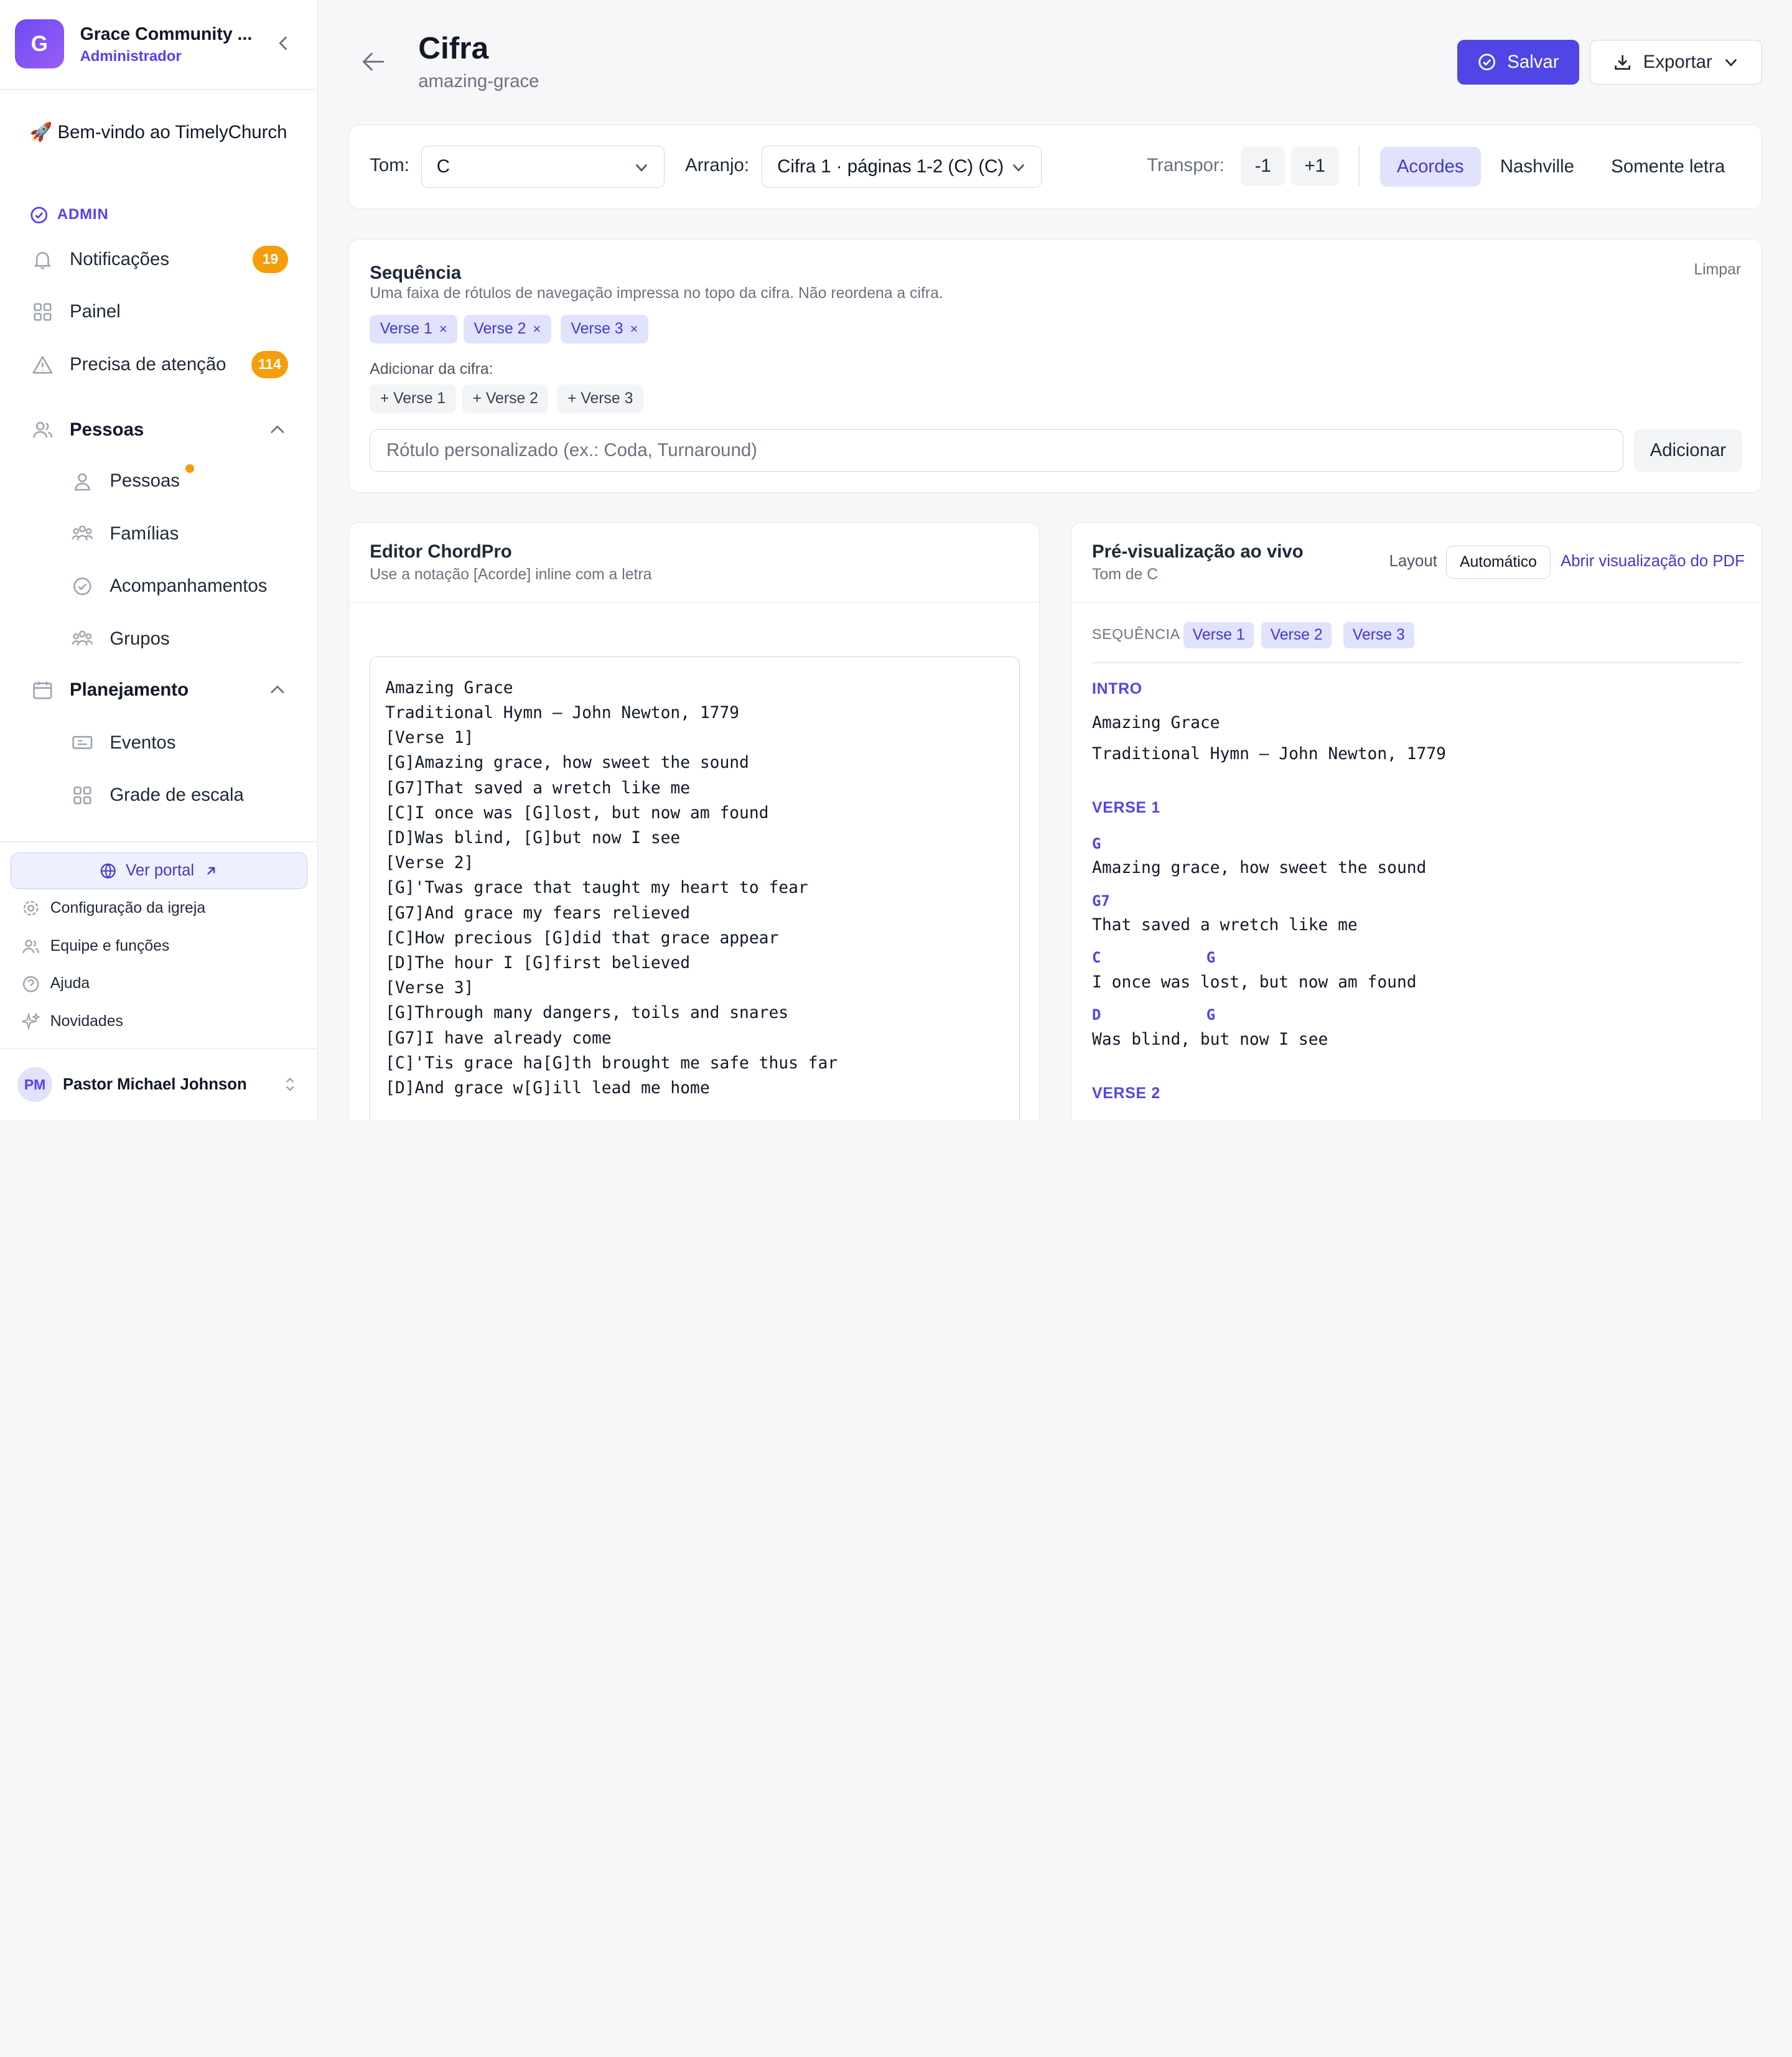  I want to click on sidebar-group-people: Pessoas, so click(159, 429).